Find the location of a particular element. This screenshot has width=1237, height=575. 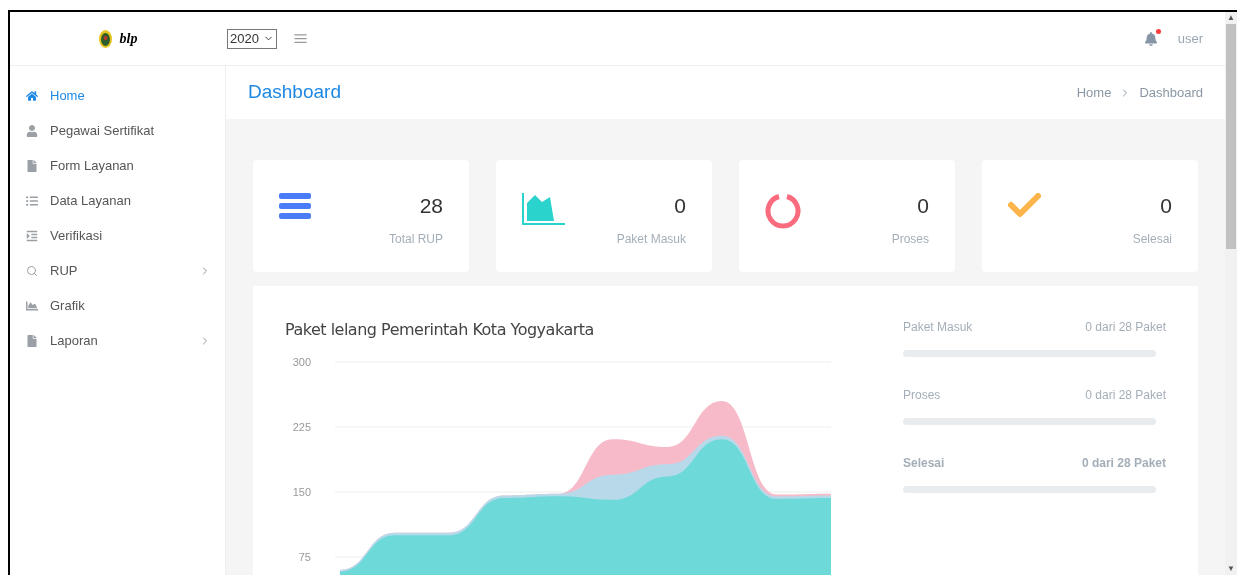

progress-label: Selesai is located at coordinates (924, 463).